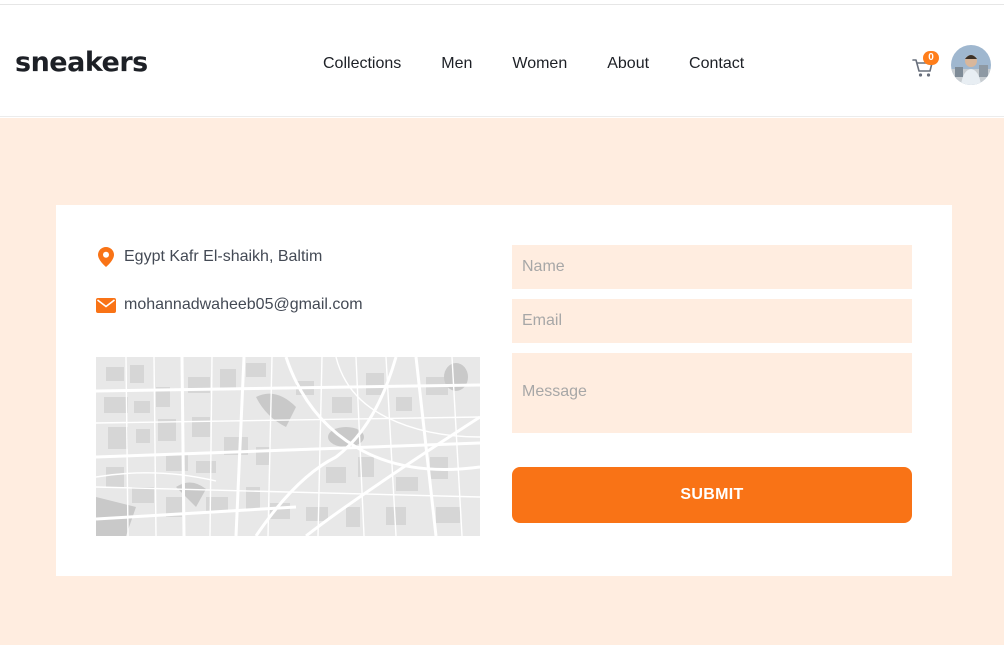 The width and height of the screenshot is (1004, 645). What do you see at coordinates (223, 256) in the screenshot?
I see `location-text: Egypt Kafr El-shaikh, Baltim` at bounding box center [223, 256].